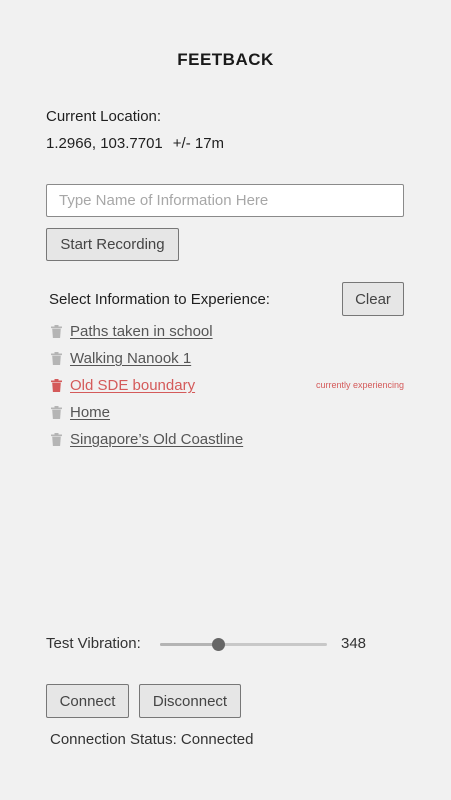  What do you see at coordinates (141, 331) in the screenshot?
I see `experience-item-label: Paths taken in school` at bounding box center [141, 331].